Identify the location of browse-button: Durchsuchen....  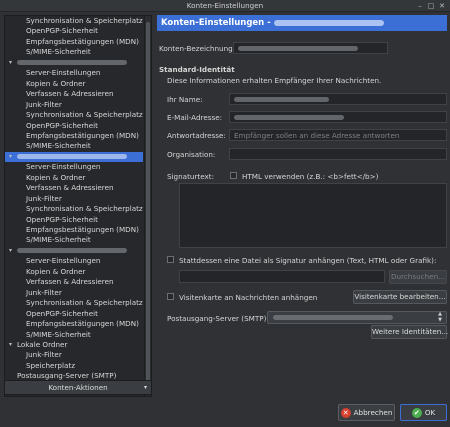
(418, 277).